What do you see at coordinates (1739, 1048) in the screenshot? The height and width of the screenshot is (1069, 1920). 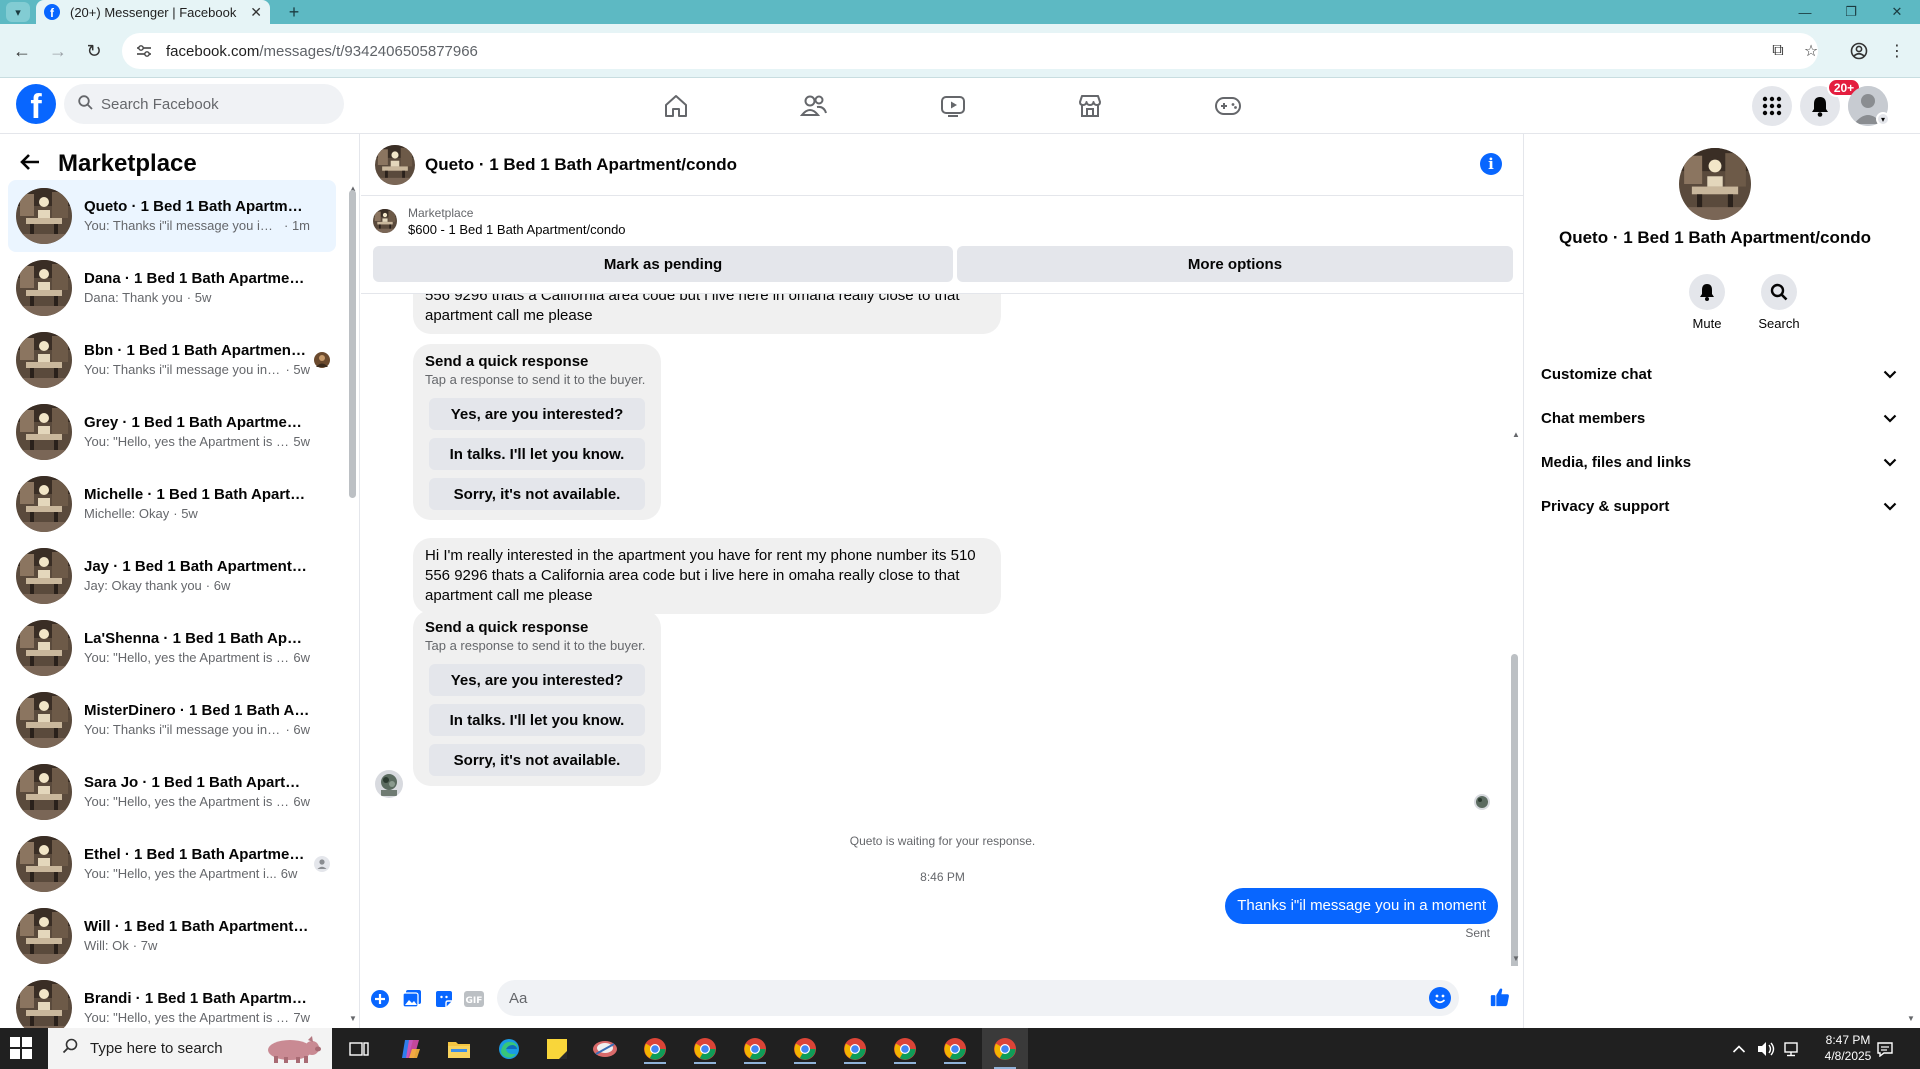 I see `tray-overflow-icon` at bounding box center [1739, 1048].